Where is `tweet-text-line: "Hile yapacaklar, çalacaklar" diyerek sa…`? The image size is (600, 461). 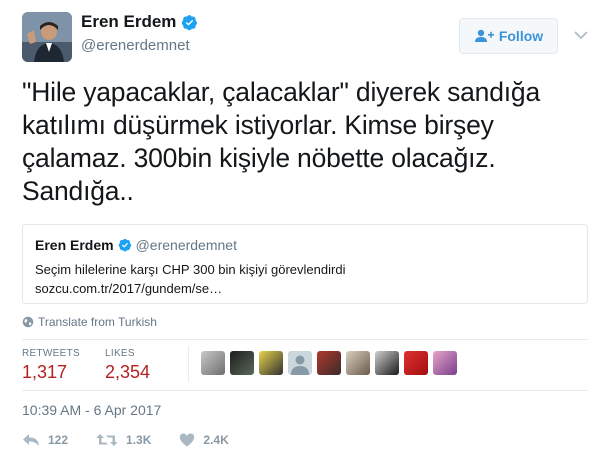 tweet-text-line: "Hile yapacaklar, çalacaklar" diyerek sa… is located at coordinates (281, 92).